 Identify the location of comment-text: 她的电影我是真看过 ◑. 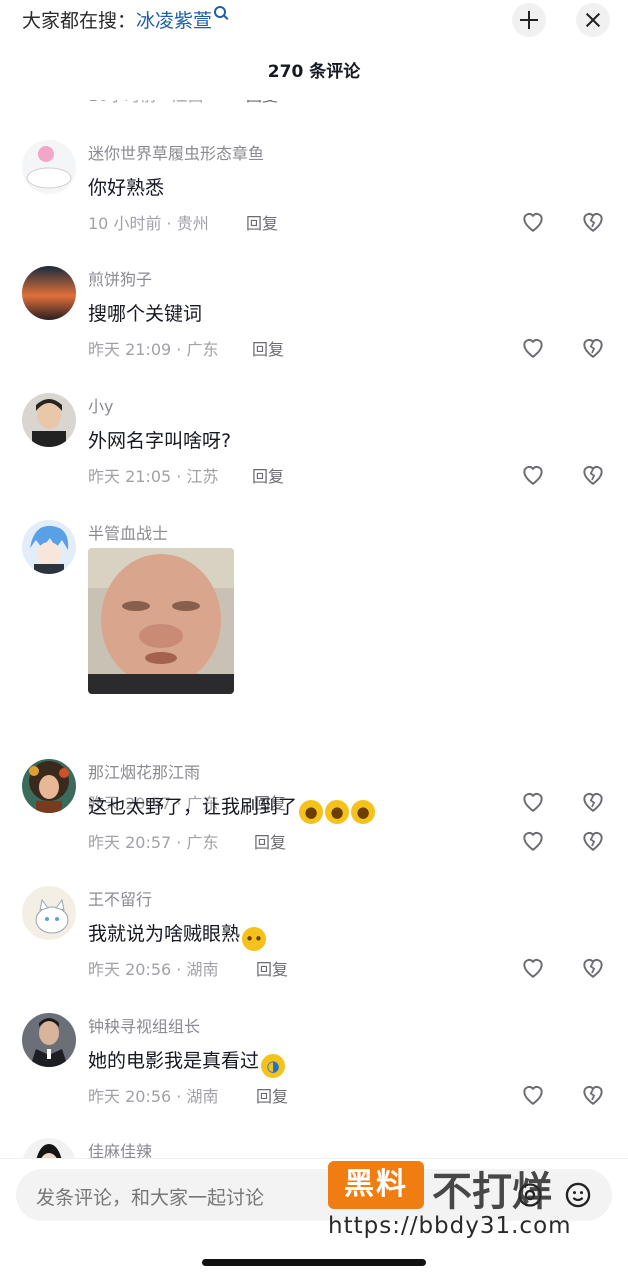
(187, 1062).